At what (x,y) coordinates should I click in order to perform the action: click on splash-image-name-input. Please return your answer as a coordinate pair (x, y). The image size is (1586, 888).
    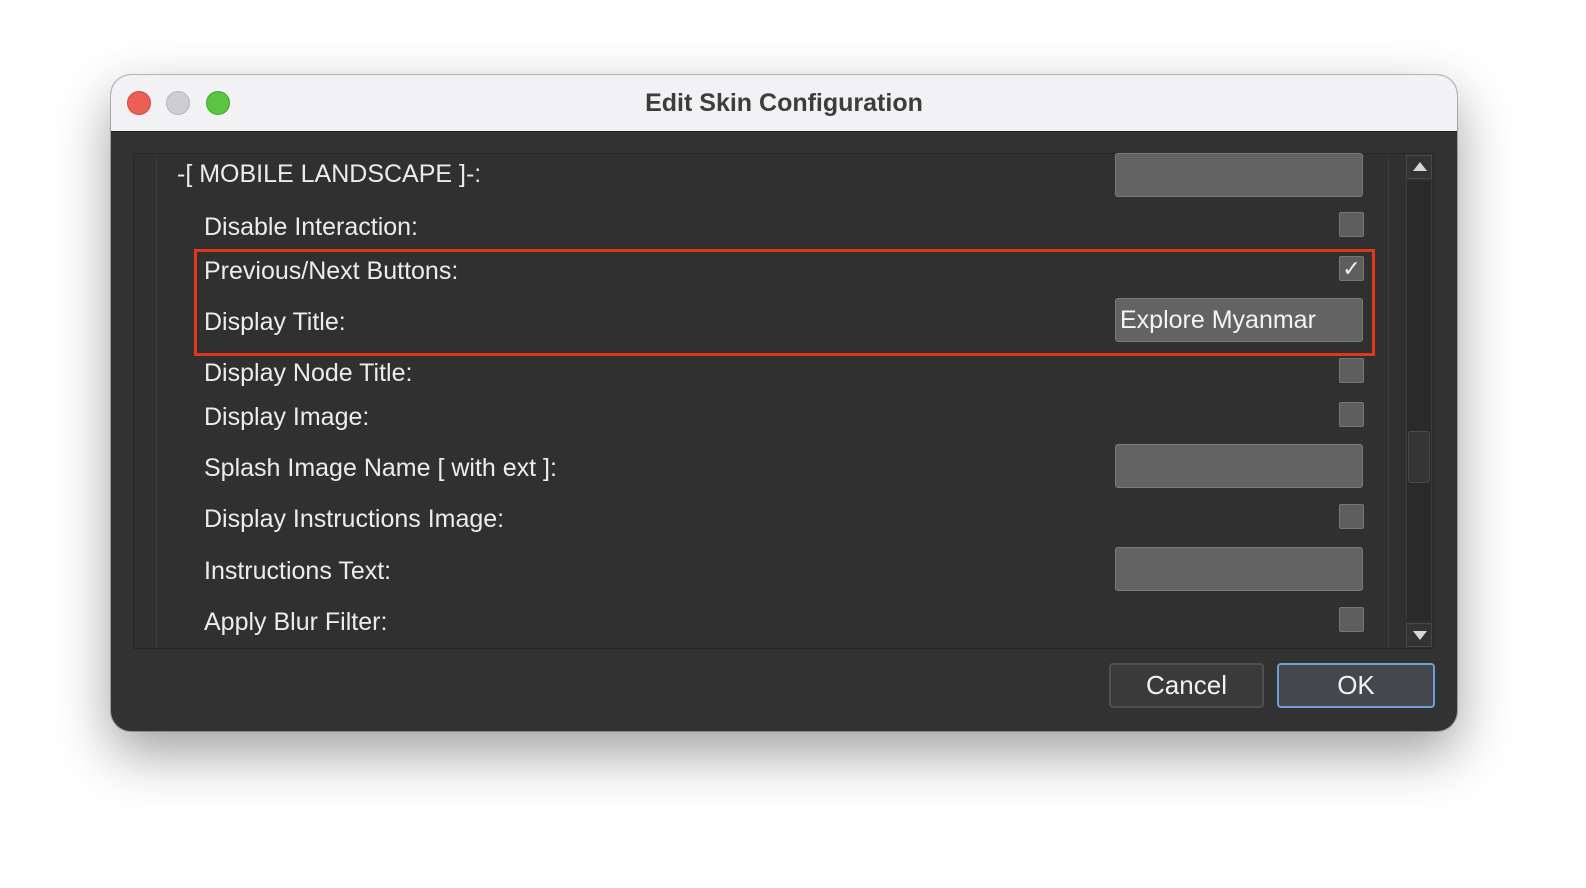
    Looking at the image, I should click on (1239, 466).